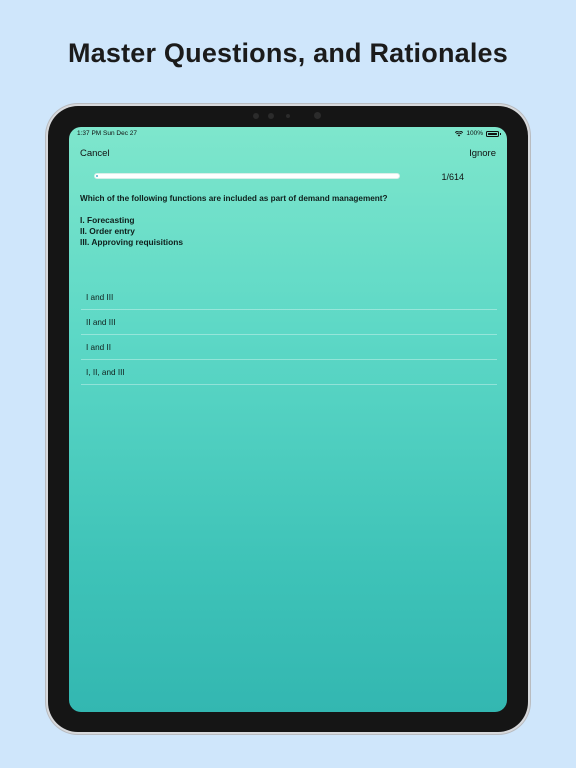 The image size is (576, 768). What do you see at coordinates (107, 220) in the screenshot?
I see `statement-item: I. Forecasting` at bounding box center [107, 220].